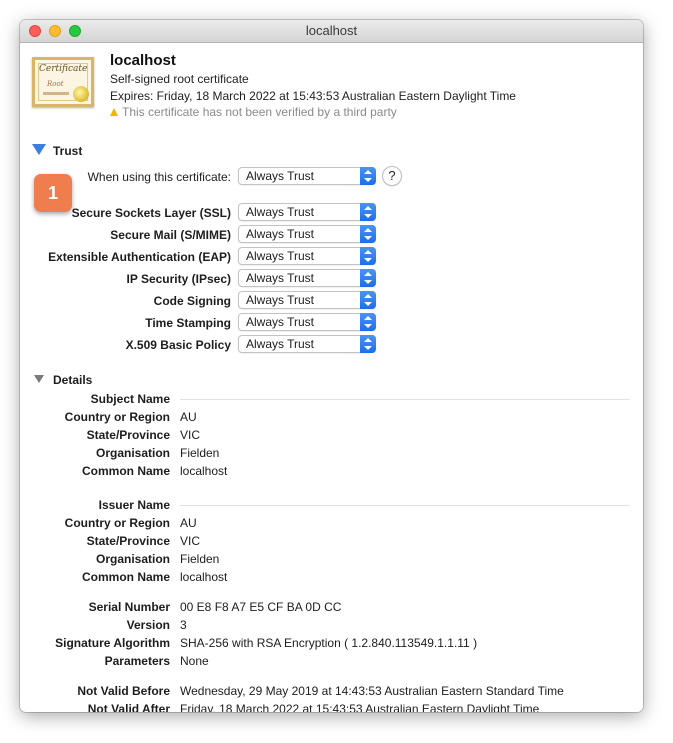  What do you see at coordinates (307, 322) in the screenshot?
I see `trust-popup-time-stamping: Always Trust` at bounding box center [307, 322].